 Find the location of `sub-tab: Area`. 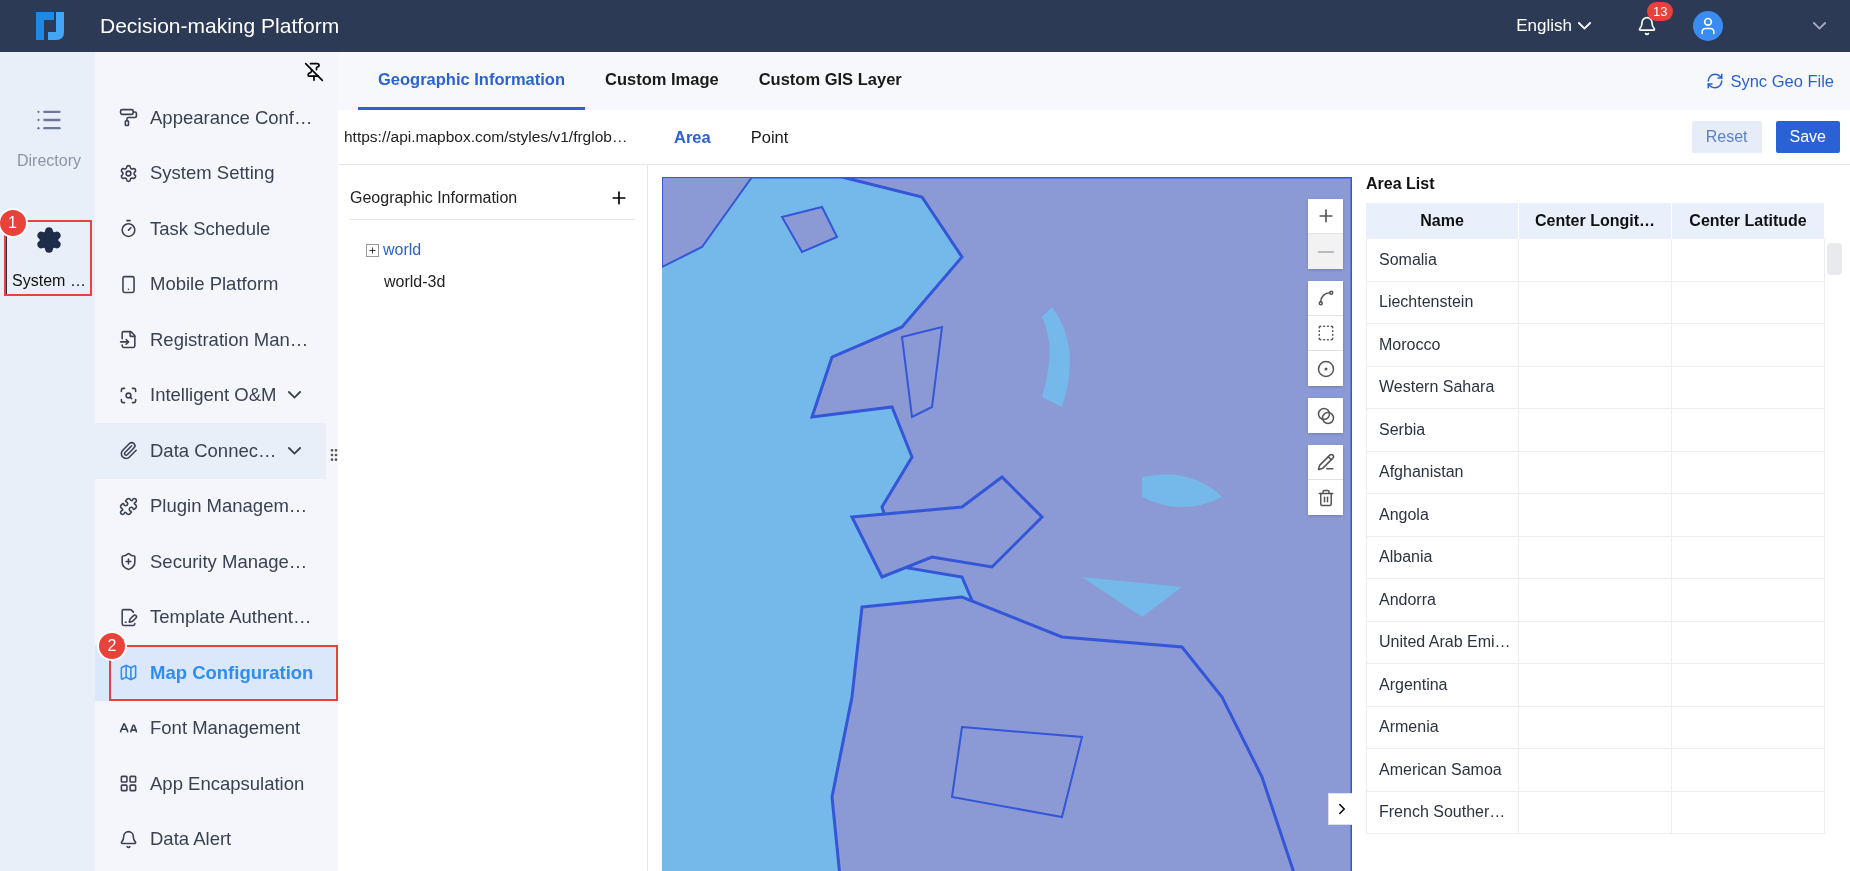

sub-tab: Area is located at coordinates (692, 137).